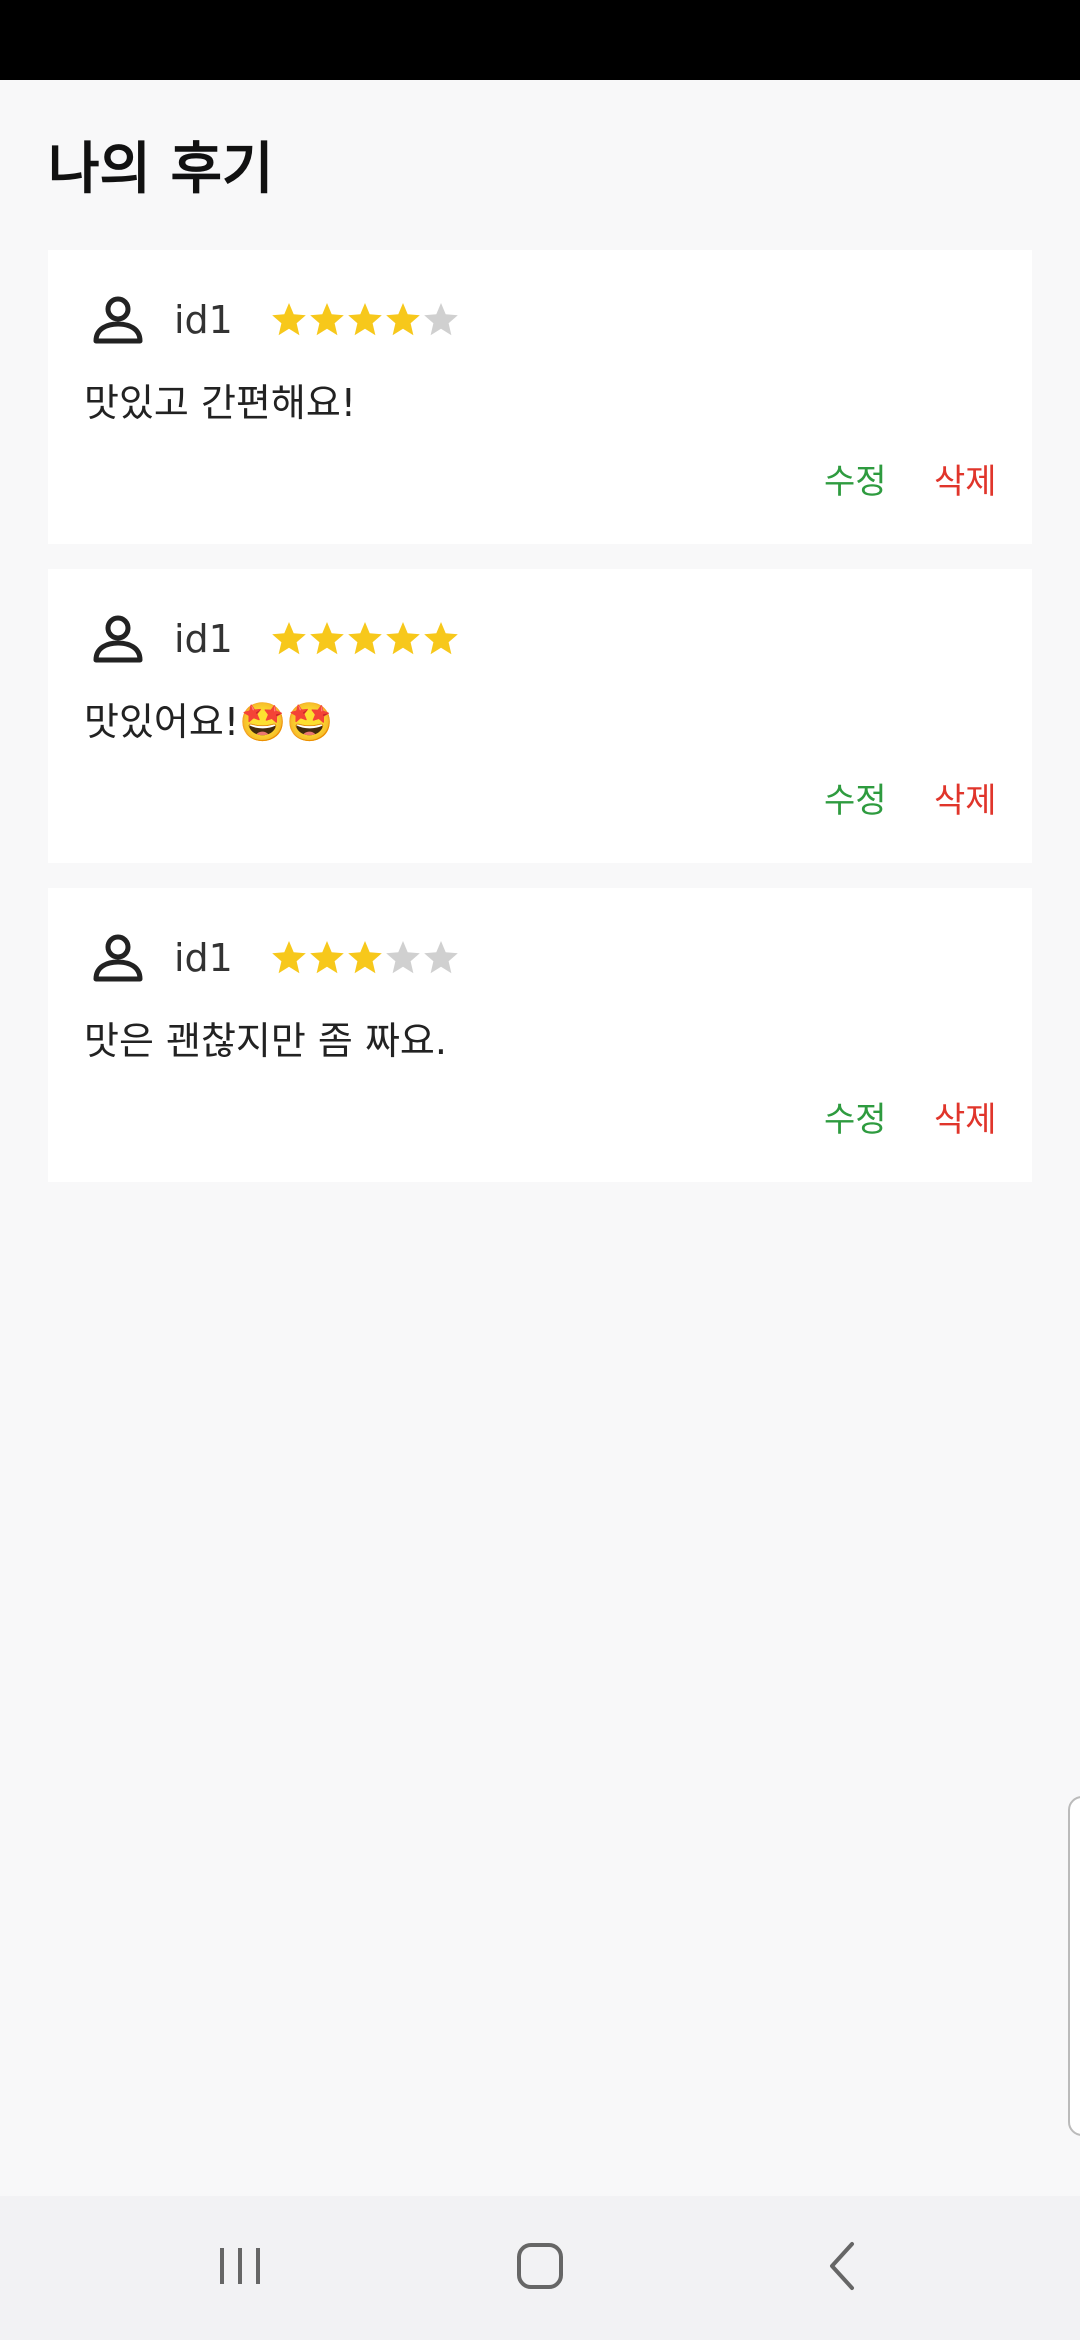 The height and width of the screenshot is (2340, 1080). I want to click on review-text: 맛은 괜찮지만 좀 짜요., so click(265, 1041).